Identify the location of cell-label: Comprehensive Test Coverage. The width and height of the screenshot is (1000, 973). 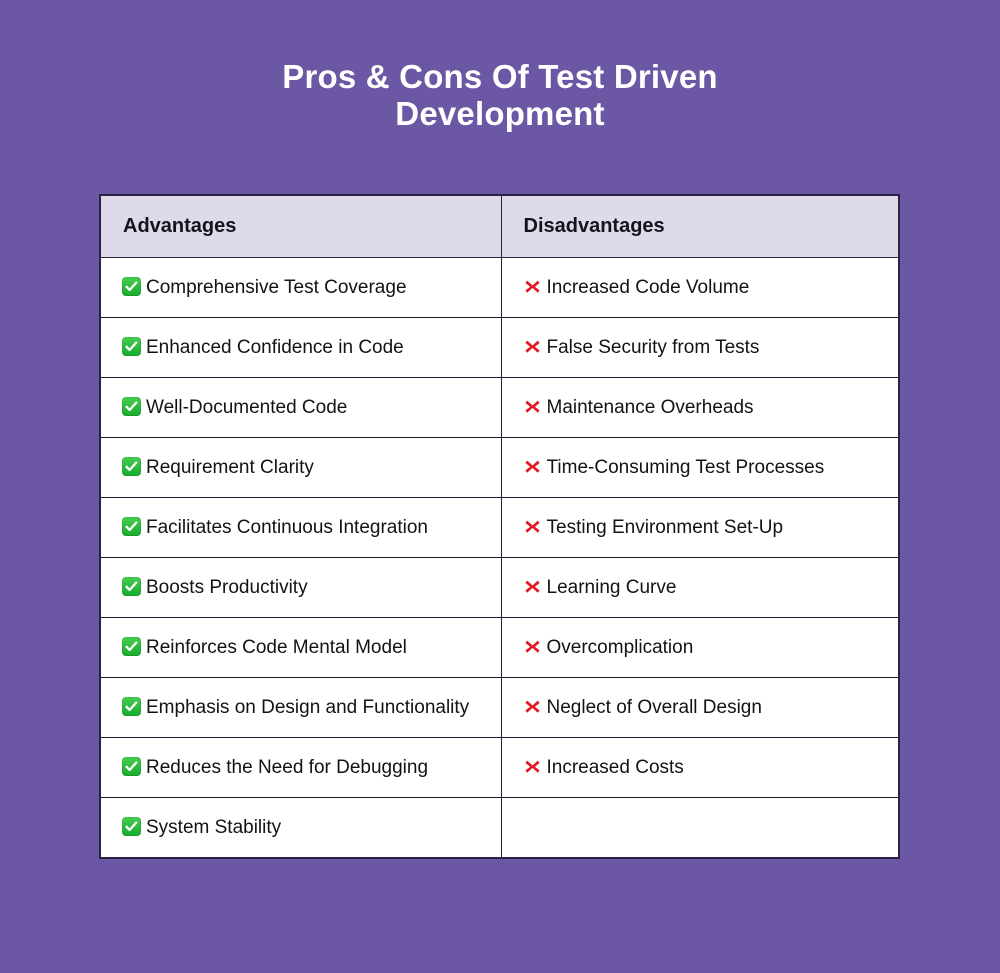
(276, 287).